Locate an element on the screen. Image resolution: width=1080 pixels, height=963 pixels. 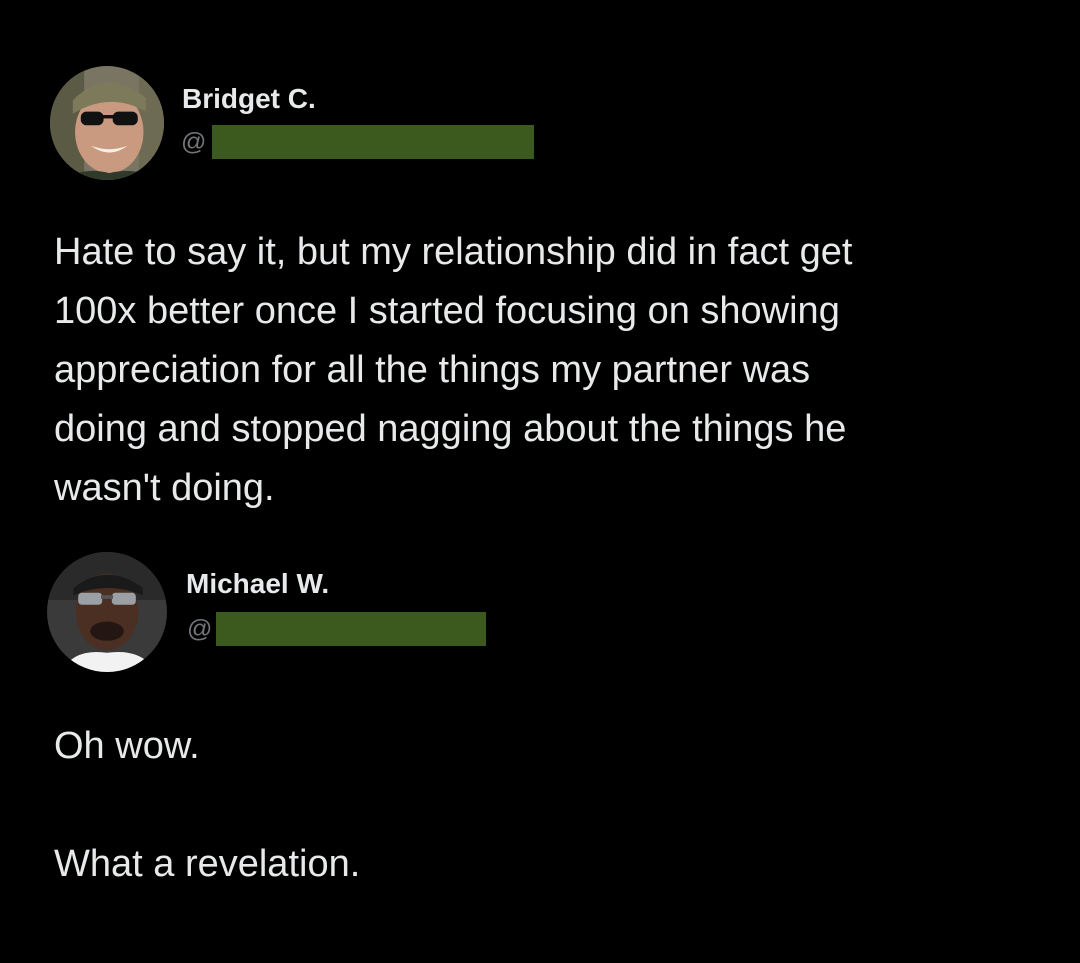
avatar-woman-sunglasses-icon is located at coordinates (107, 123).